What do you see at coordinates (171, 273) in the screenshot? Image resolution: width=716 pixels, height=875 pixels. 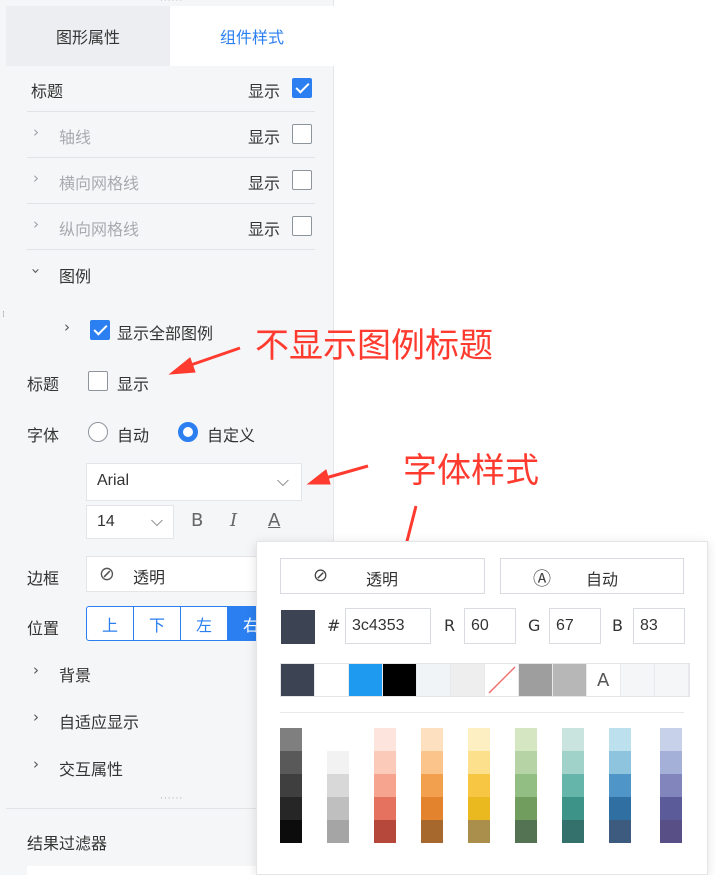 I see `legend-header: › 图例` at bounding box center [171, 273].